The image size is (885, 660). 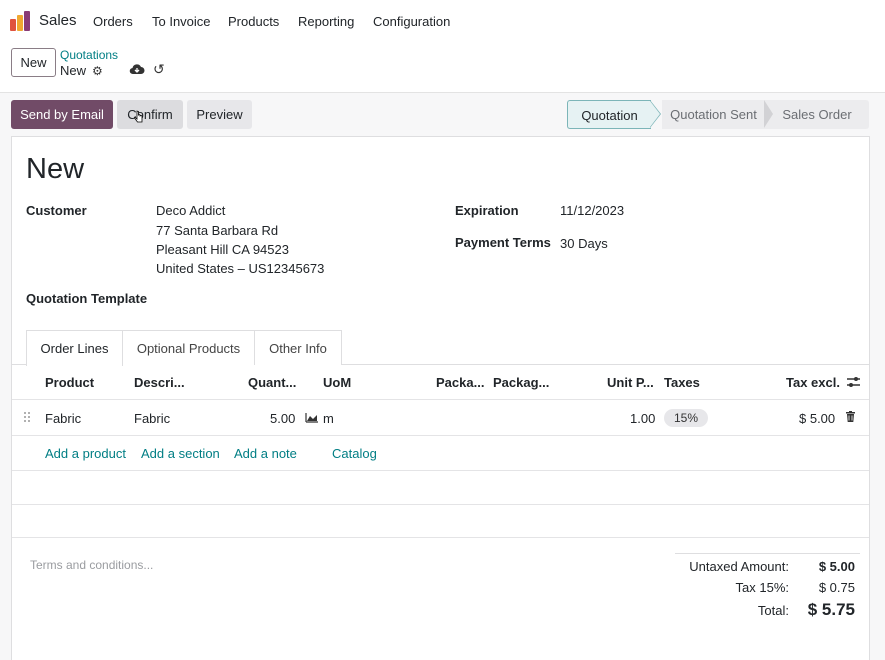 What do you see at coordinates (337, 382) in the screenshot?
I see `col-uom: UoM` at bounding box center [337, 382].